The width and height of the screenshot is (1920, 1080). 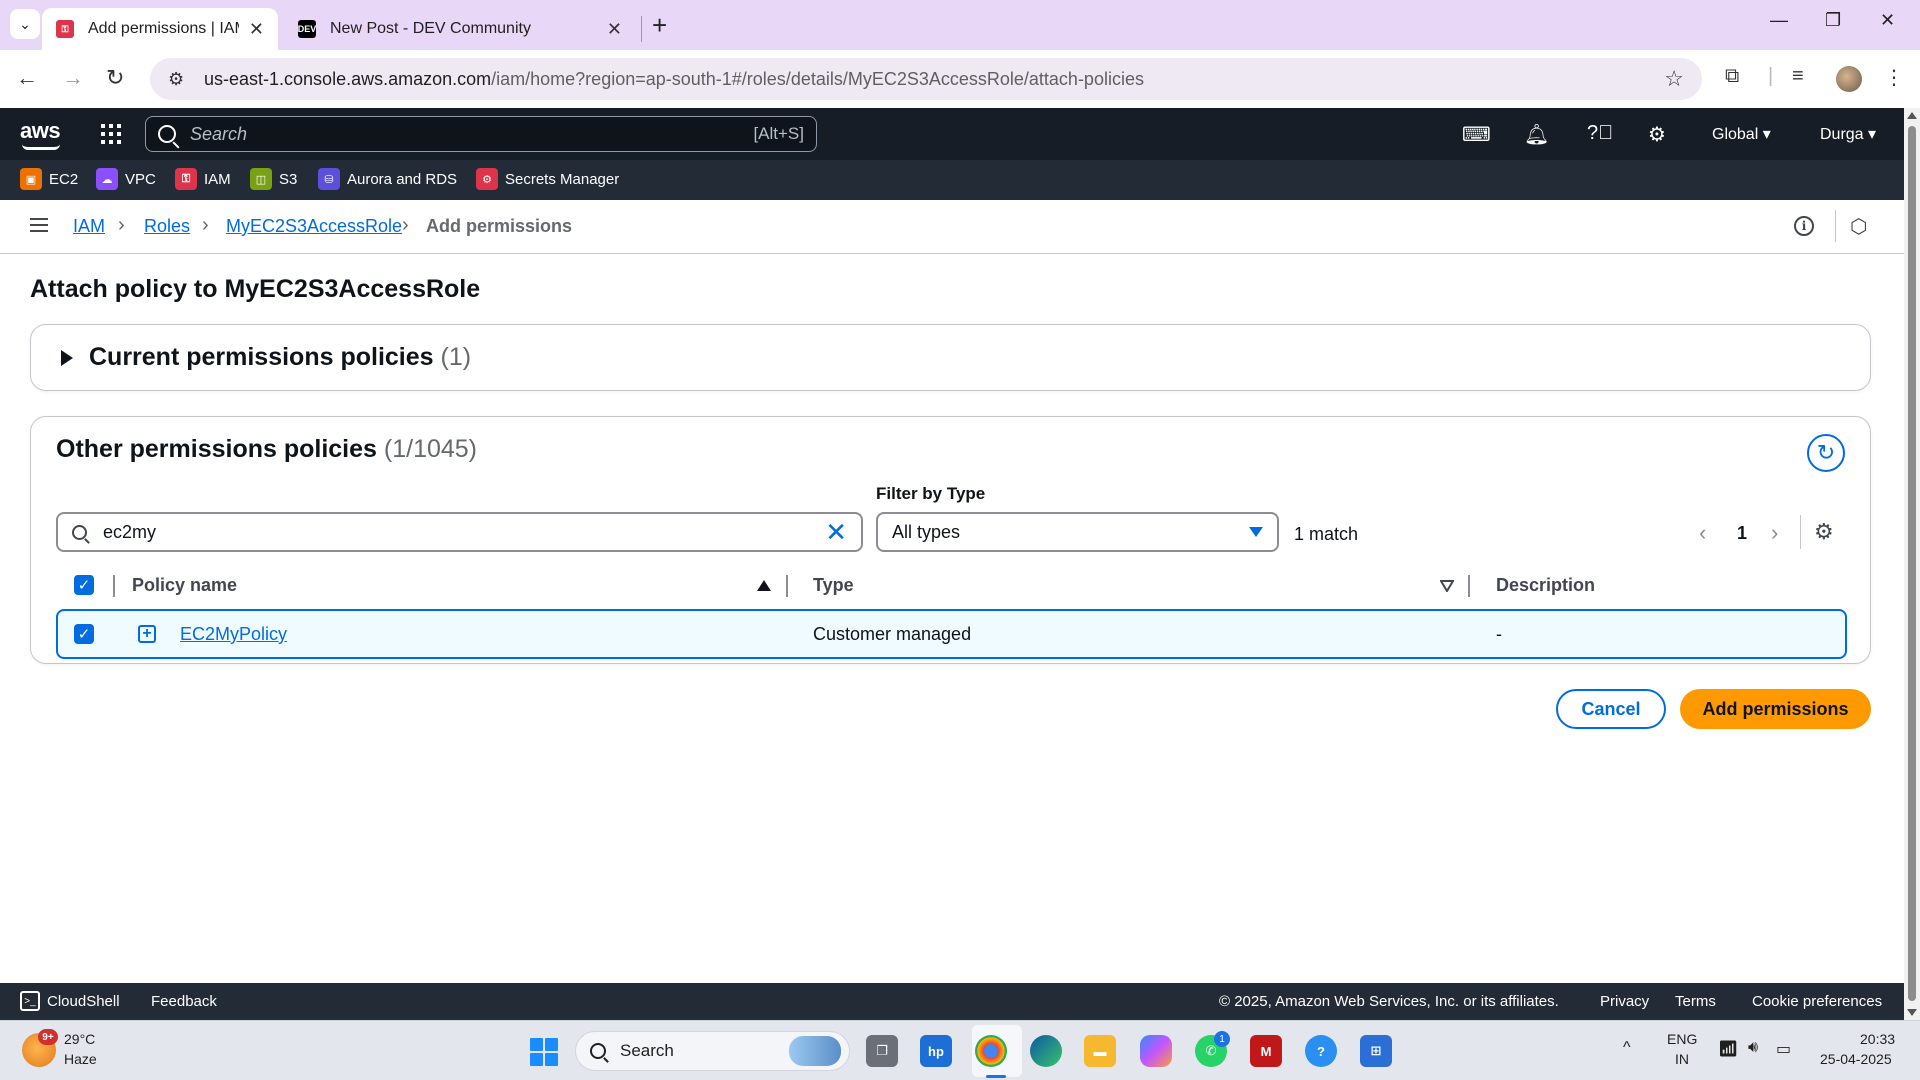 I want to click on cloudshell-link: CloudShell, so click(x=83, y=1001).